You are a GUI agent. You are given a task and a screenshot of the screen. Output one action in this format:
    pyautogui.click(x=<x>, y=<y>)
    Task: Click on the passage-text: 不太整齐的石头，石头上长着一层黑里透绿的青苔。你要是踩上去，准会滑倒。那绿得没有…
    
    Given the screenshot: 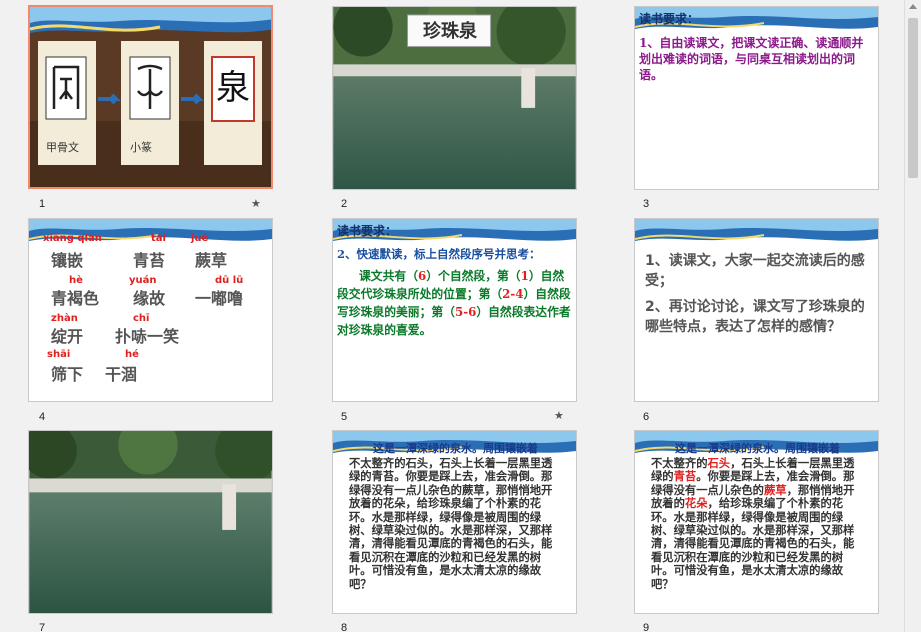 What is the action you would take?
    pyautogui.click(x=451, y=523)
    